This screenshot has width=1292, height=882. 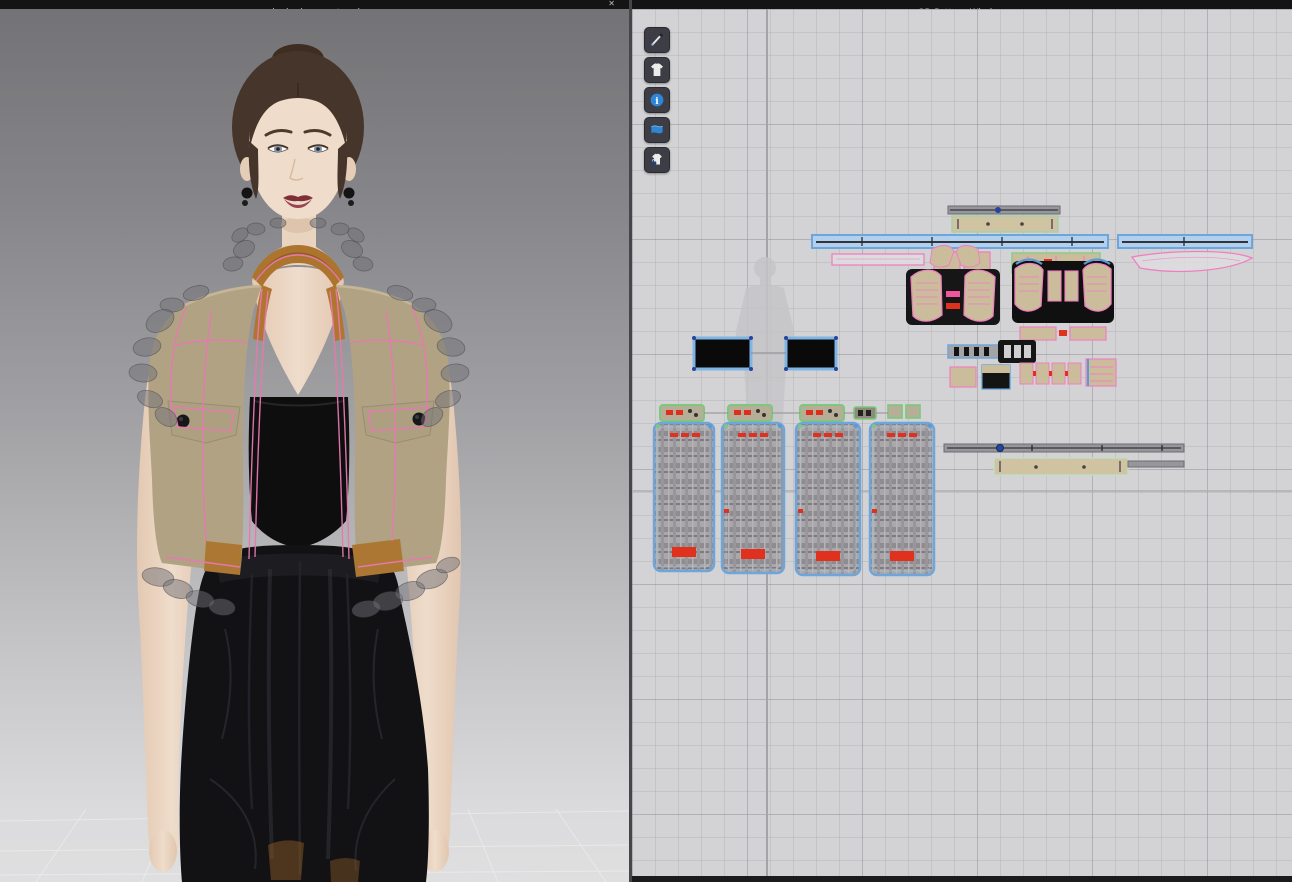 I want to click on tool-pattern-information: i, so click(x=657, y=100).